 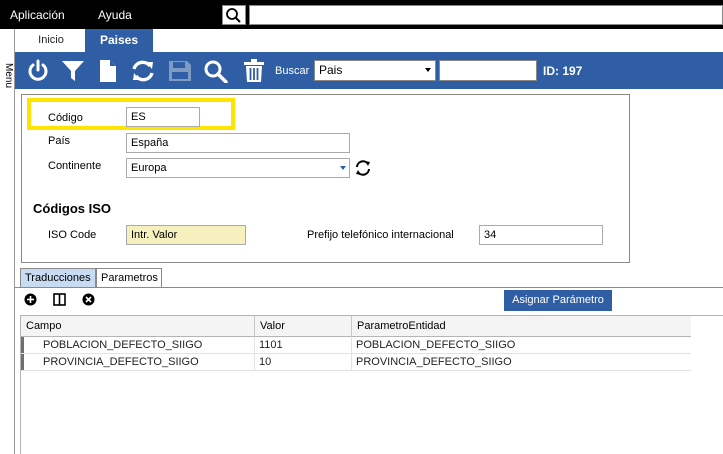 I want to click on prefijo-label: Prefijo telefónico internacional, so click(x=380, y=235).